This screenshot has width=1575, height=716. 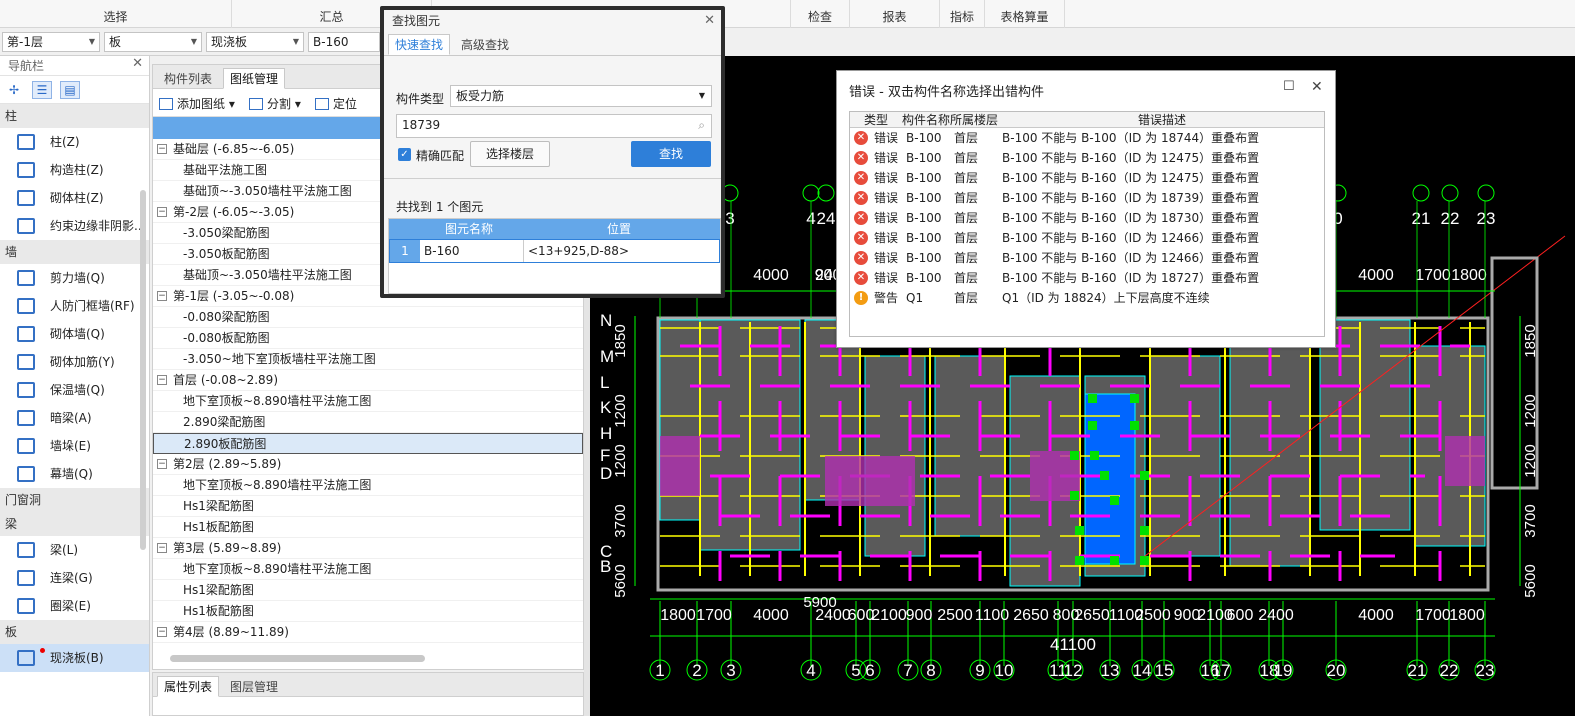 What do you see at coordinates (74, 170) in the screenshot?
I see `nav-item-constructional-column: 构造柱(Z)` at bounding box center [74, 170].